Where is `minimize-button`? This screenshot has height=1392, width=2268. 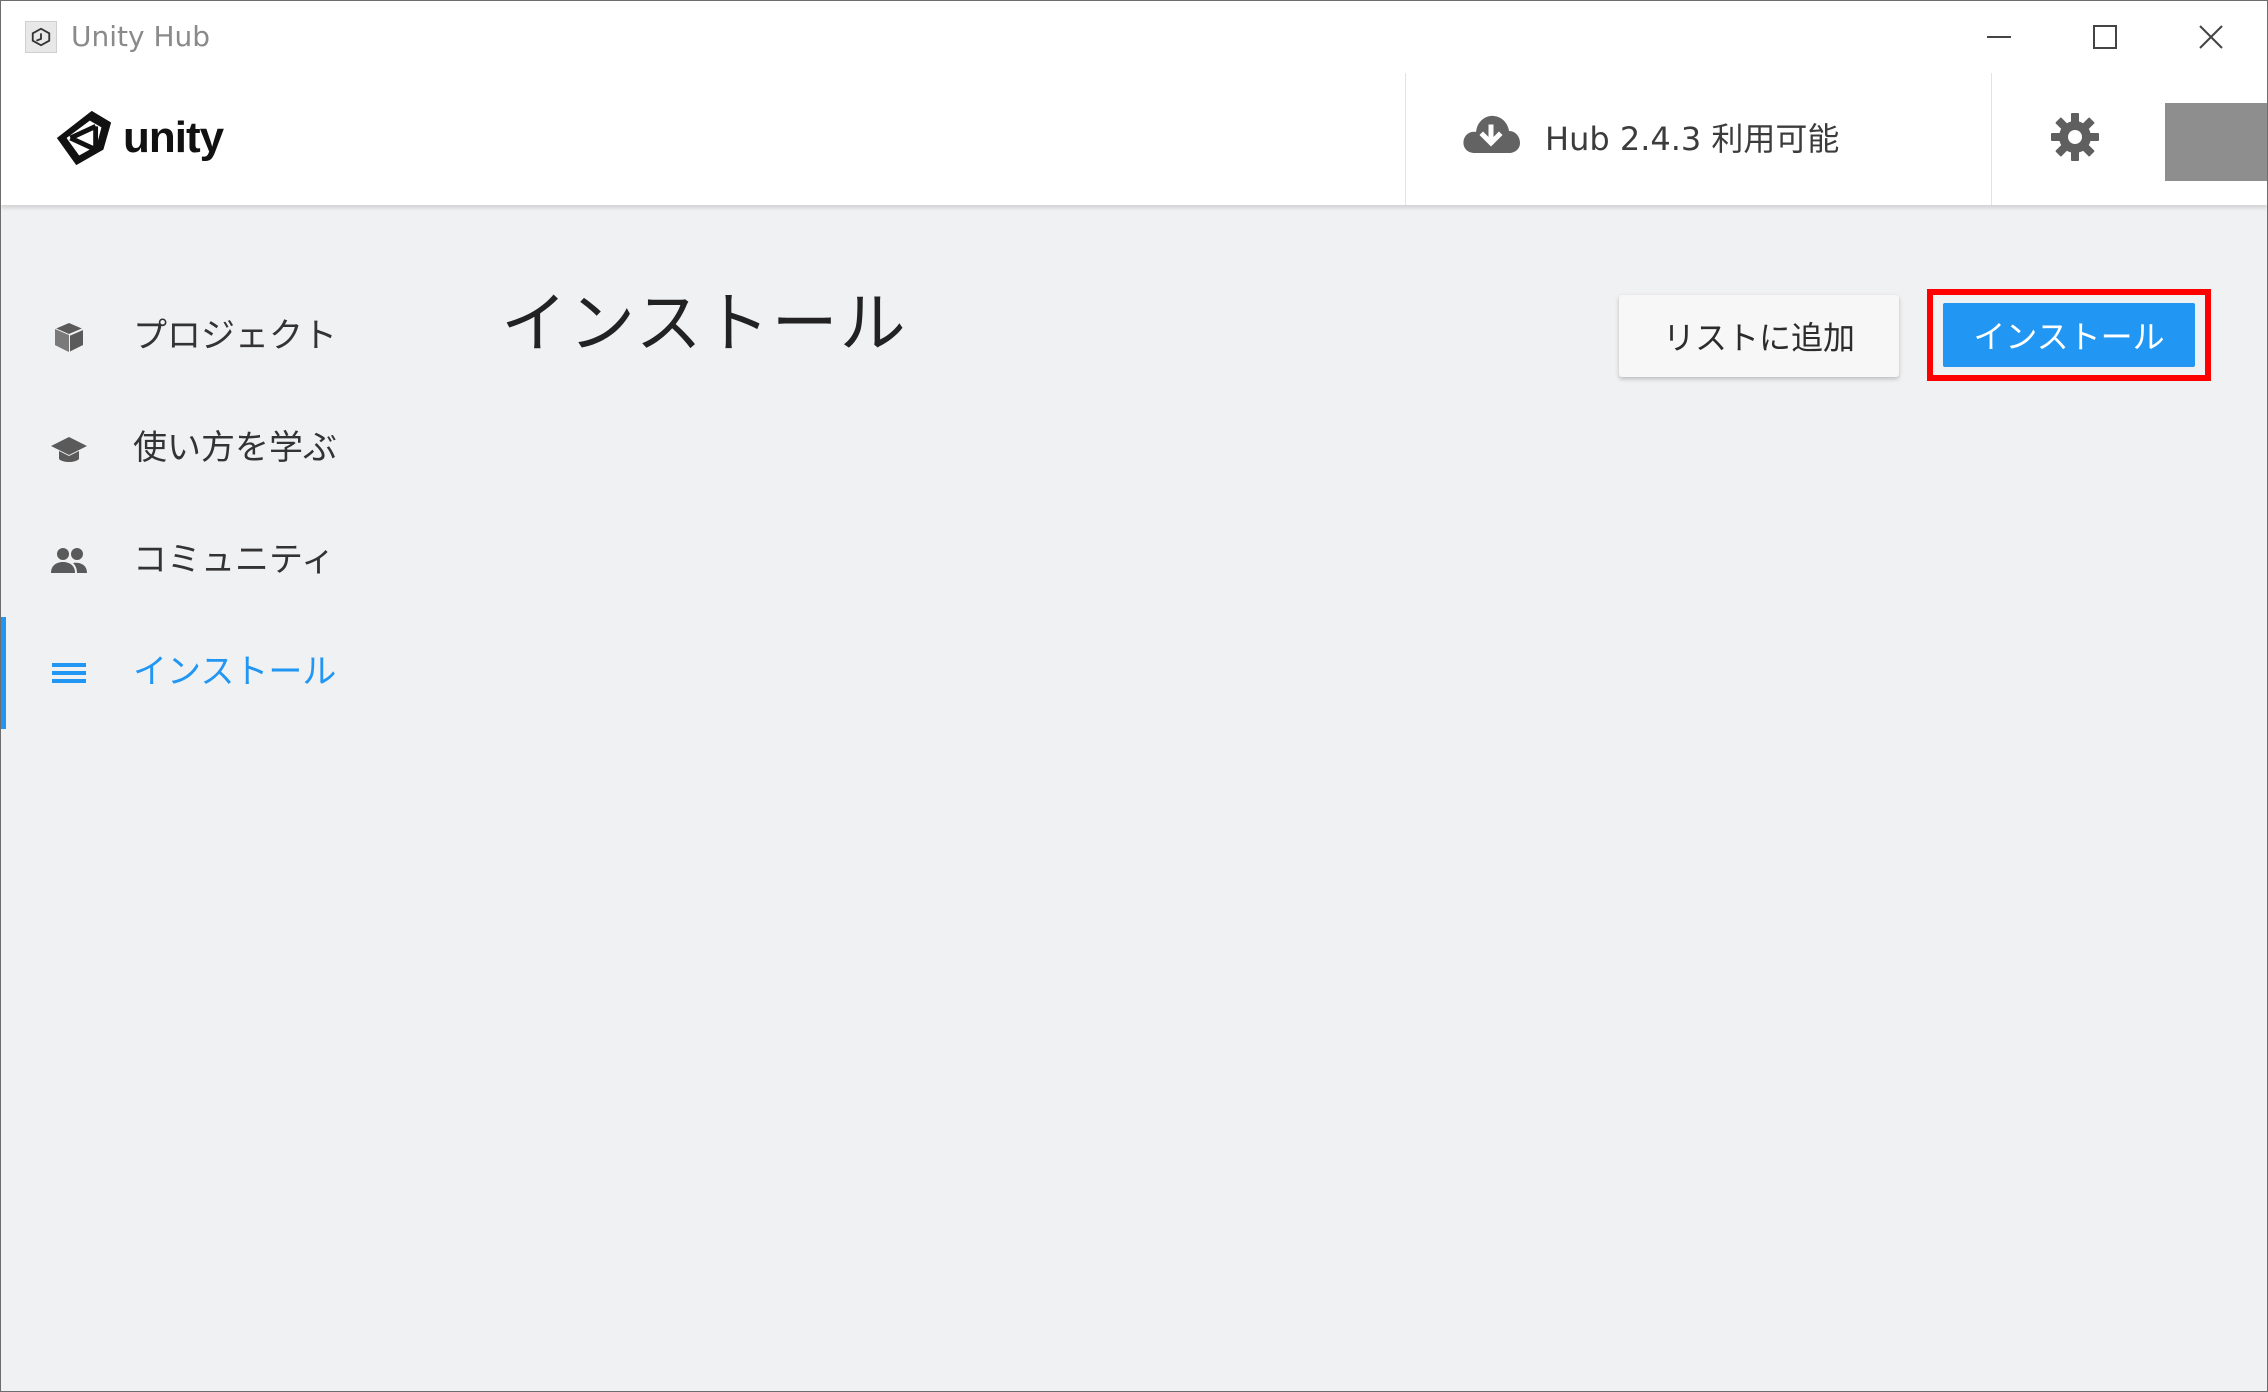 minimize-button is located at coordinates (1999, 37).